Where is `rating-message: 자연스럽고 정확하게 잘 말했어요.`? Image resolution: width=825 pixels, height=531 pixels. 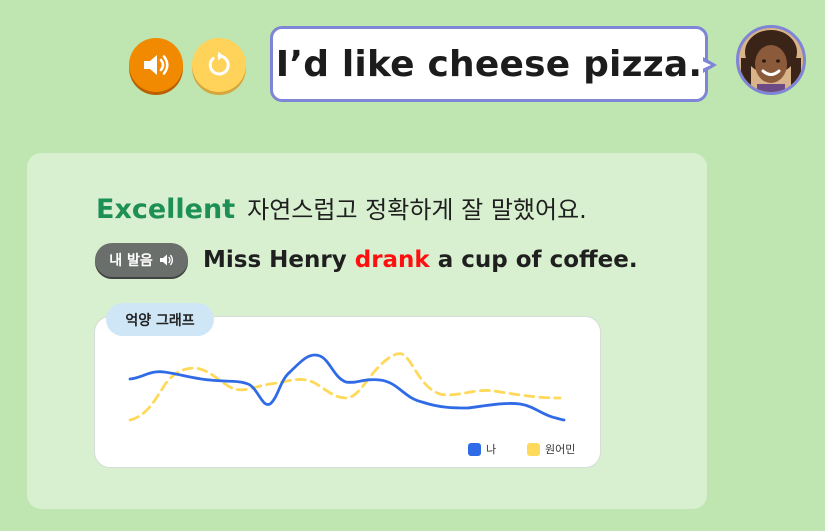 rating-message: 자연스럽고 정확하게 잘 말했어요. is located at coordinates (417, 210).